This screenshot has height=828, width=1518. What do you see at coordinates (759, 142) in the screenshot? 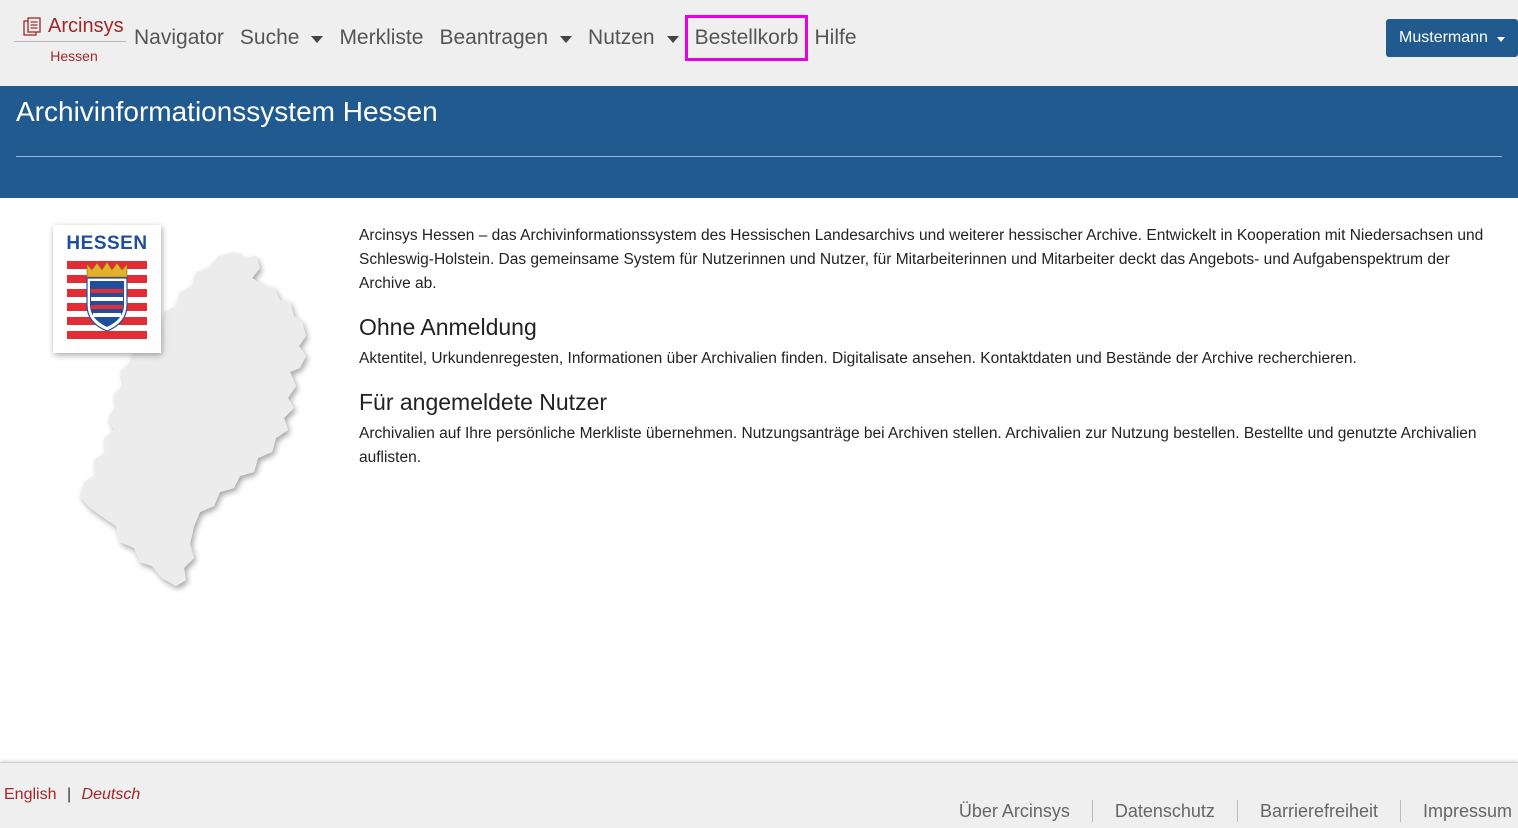
I see `page-banner: Archivinformationssystem Hessen` at bounding box center [759, 142].